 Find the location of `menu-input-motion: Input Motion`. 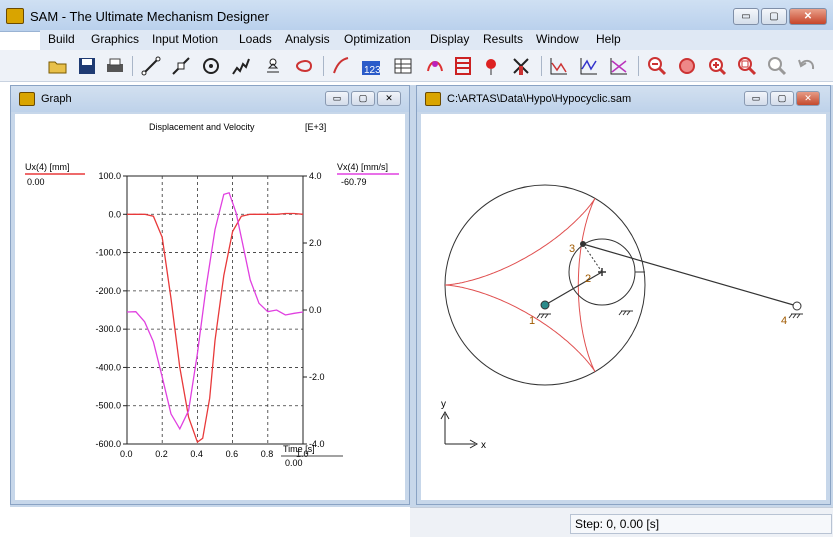

menu-input-motion: Input Motion is located at coordinates (185, 39).